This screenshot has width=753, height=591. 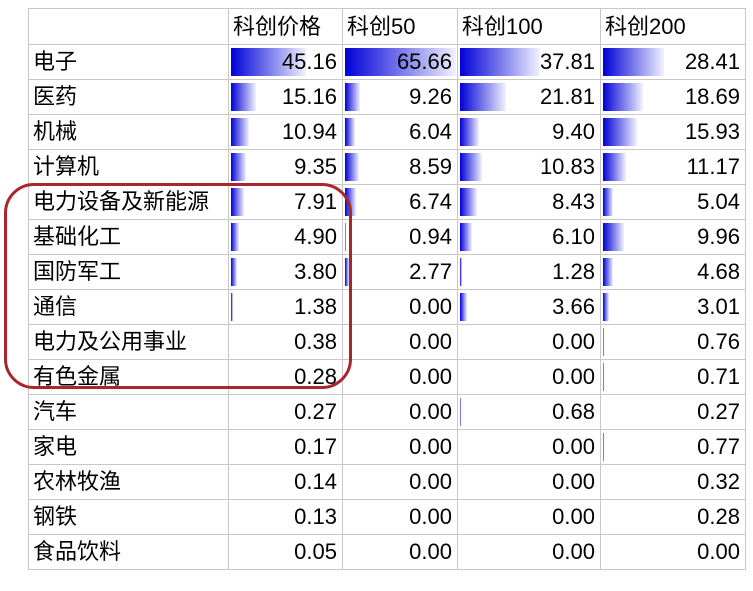 What do you see at coordinates (121, 201) in the screenshot?
I see `row-label: 电力设备及新能源` at bounding box center [121, 201].